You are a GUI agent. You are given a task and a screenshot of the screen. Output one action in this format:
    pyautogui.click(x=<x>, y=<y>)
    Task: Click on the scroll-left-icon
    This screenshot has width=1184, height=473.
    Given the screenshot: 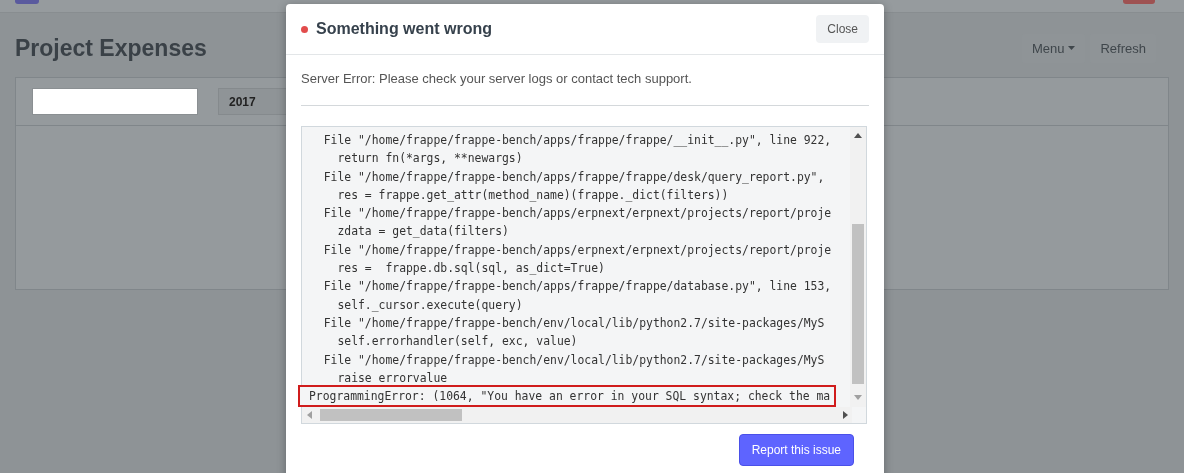 What is the action you would take?
    pyautogui.click(x=309, y=415)
    